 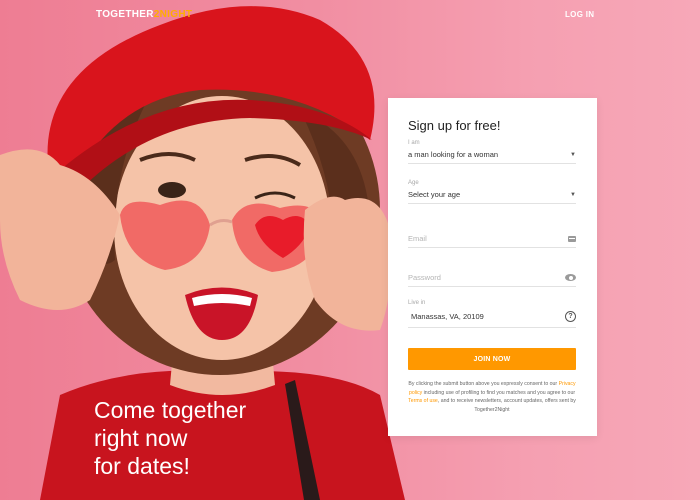 I want to click on email-icon, so click(x=572, y=238).